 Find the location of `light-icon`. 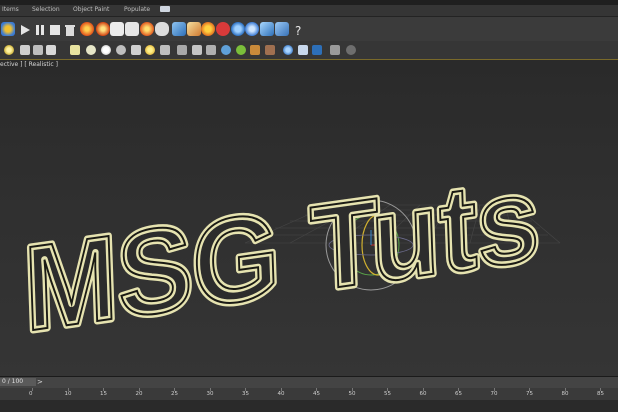

light-icon is located at coordinates (9, 50).